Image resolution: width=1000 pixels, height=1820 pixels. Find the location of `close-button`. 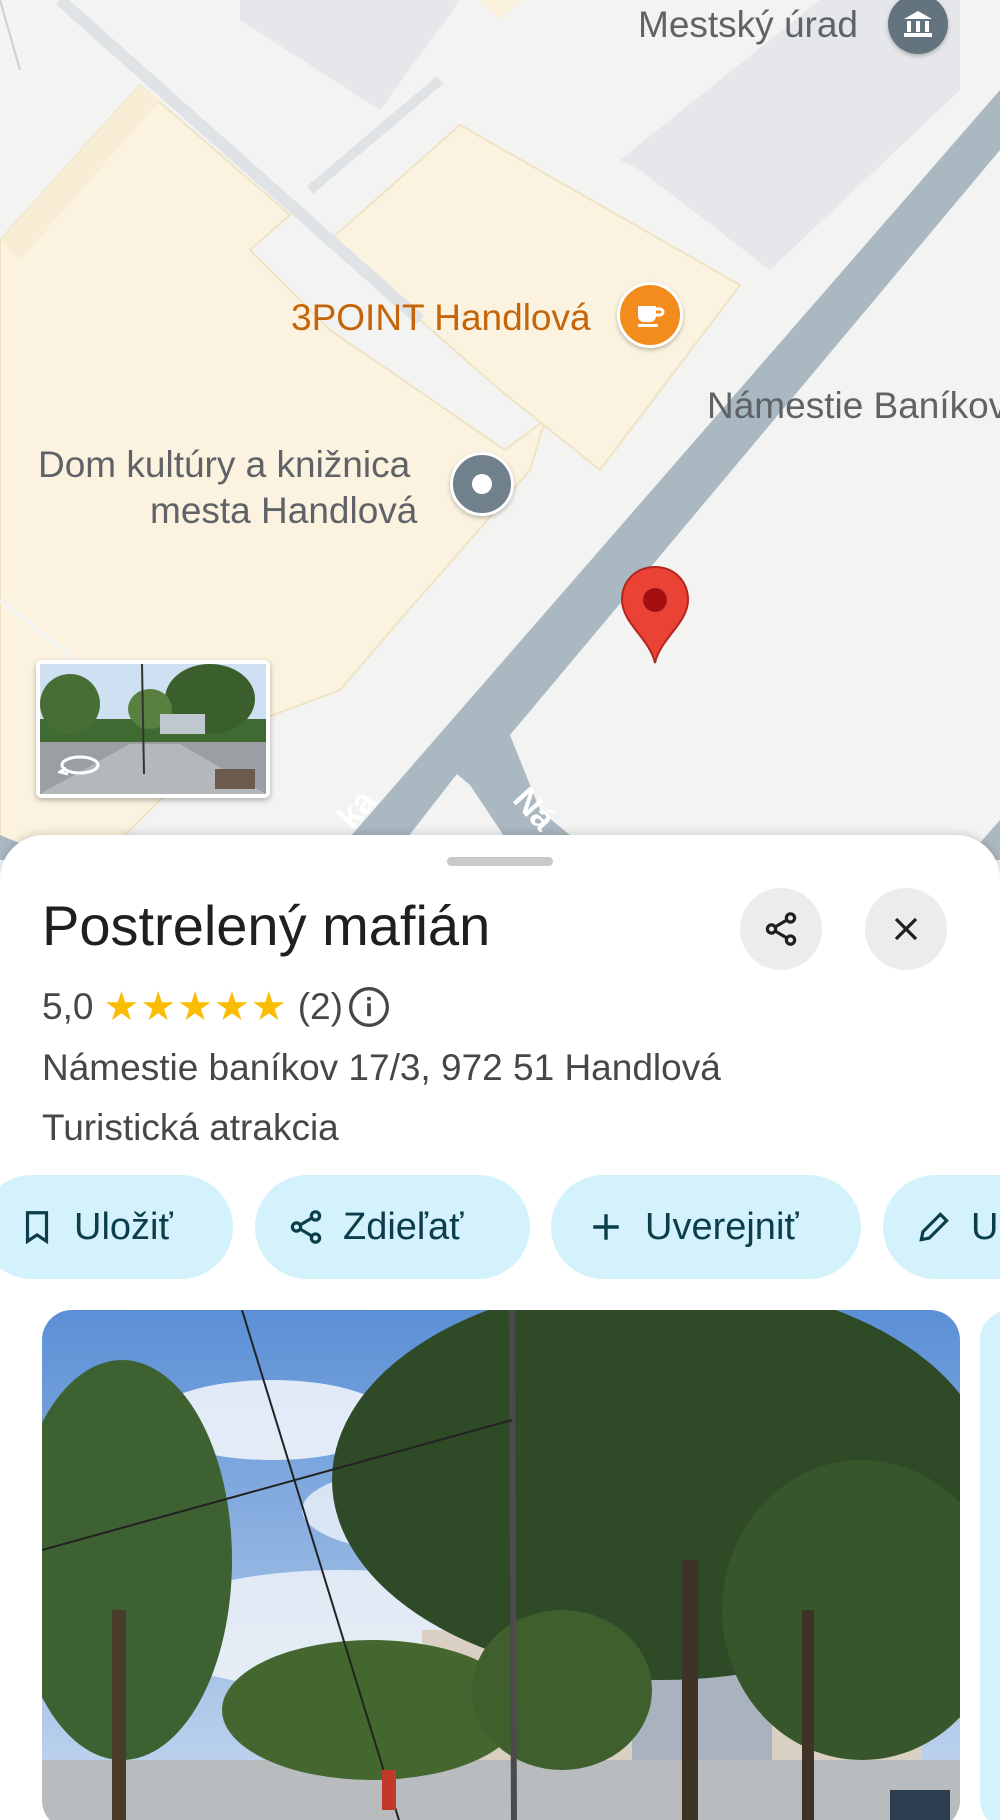

close-button is located at coordinates (906, 929).